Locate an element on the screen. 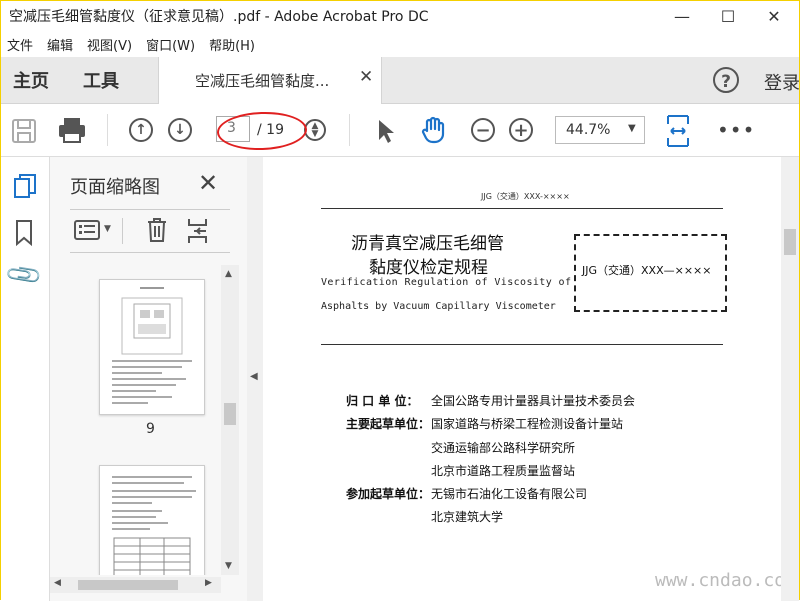 This screenshot has width=800, height=601. document-title-line2: 黏度仪检定规程 is located at coordinates (428, 268).